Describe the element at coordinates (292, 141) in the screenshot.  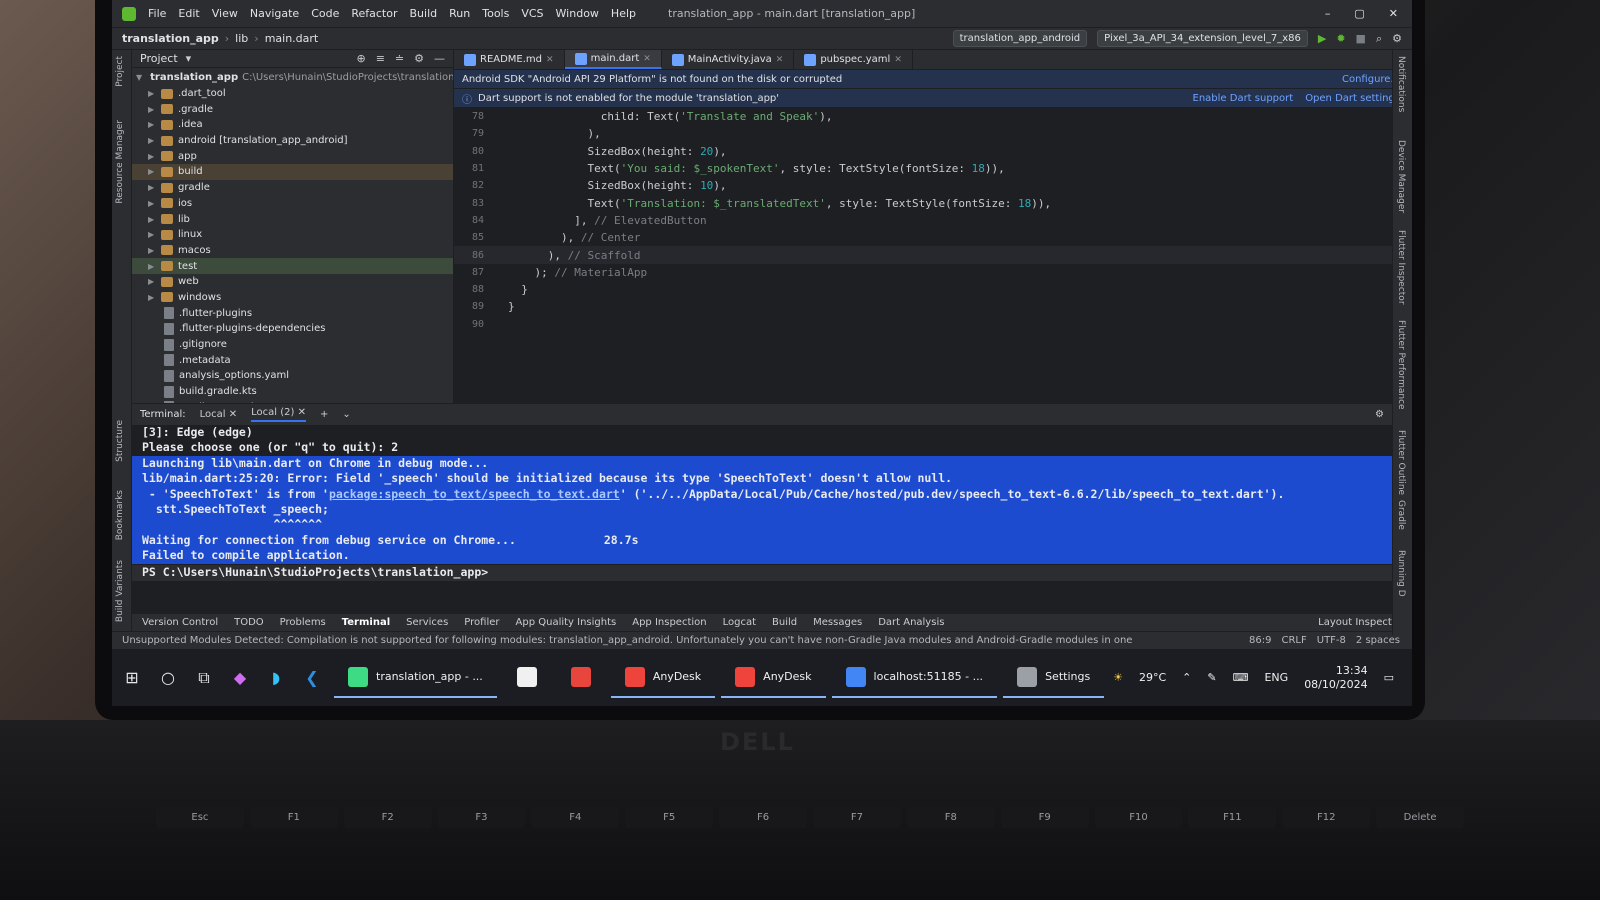
I see `tree-item: ▶ android [translation_app_android]` at that location.